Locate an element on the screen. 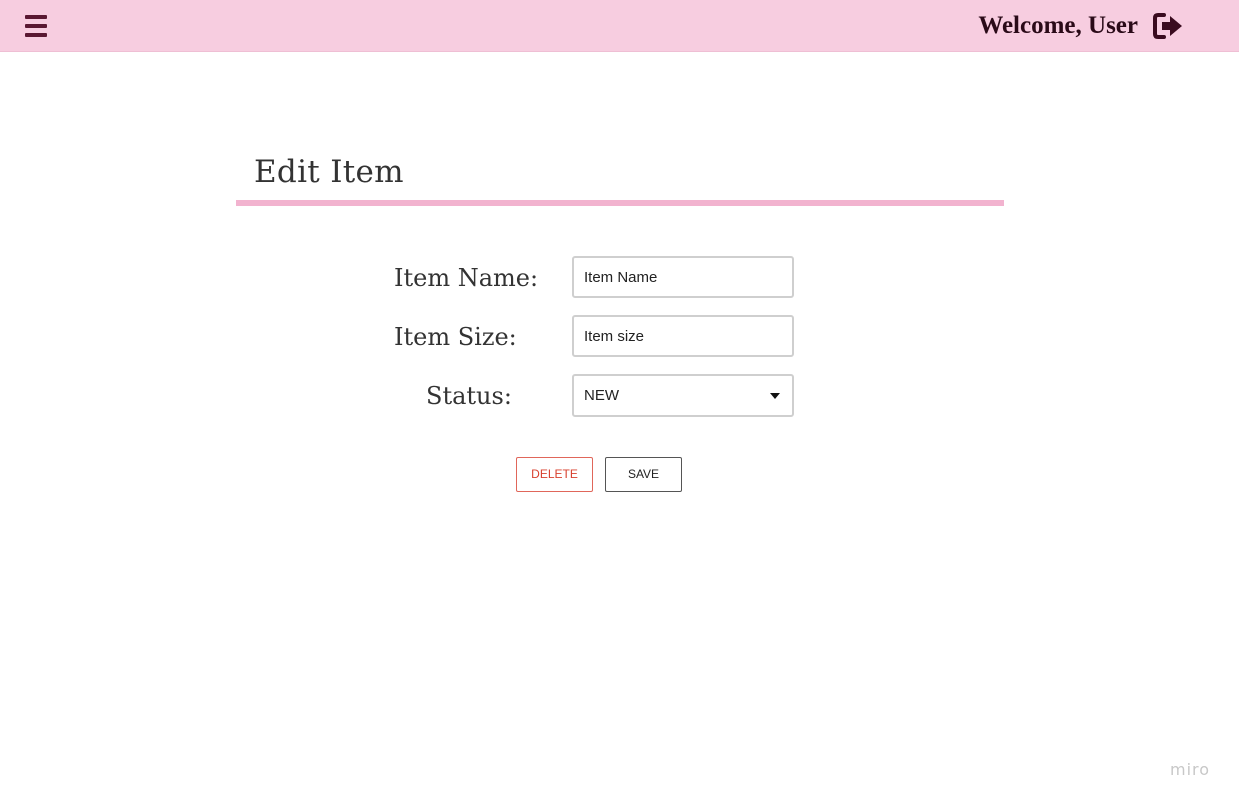 The image size is (1239, 806). hamburger-menu-icon is located at coordinates (36, 26).